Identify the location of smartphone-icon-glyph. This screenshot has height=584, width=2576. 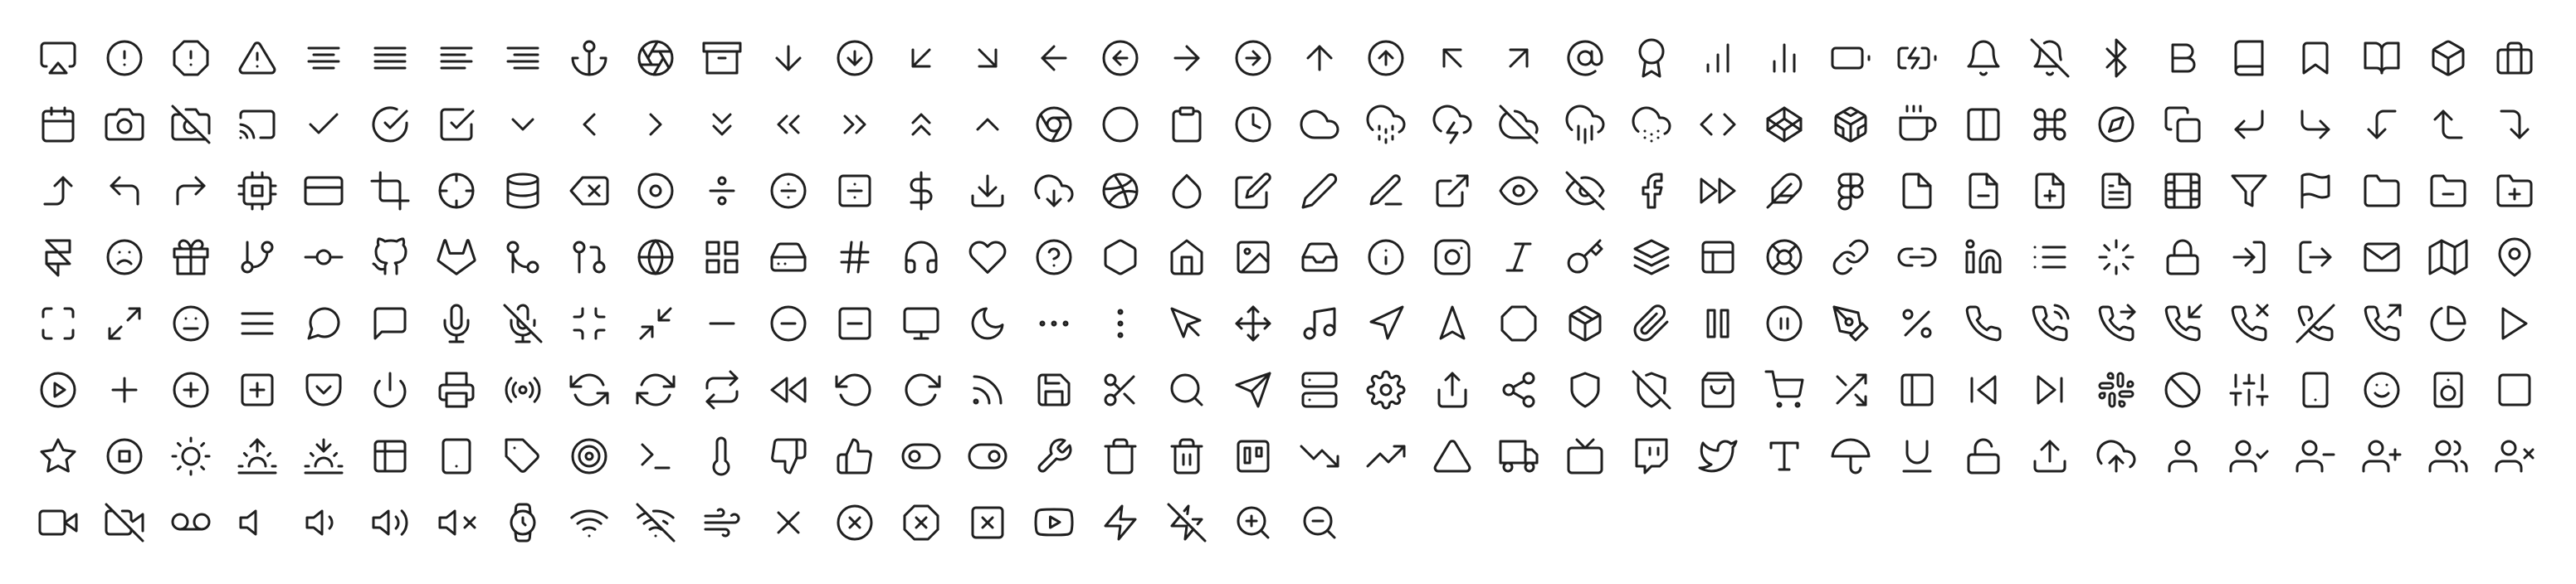
(2315, 390).